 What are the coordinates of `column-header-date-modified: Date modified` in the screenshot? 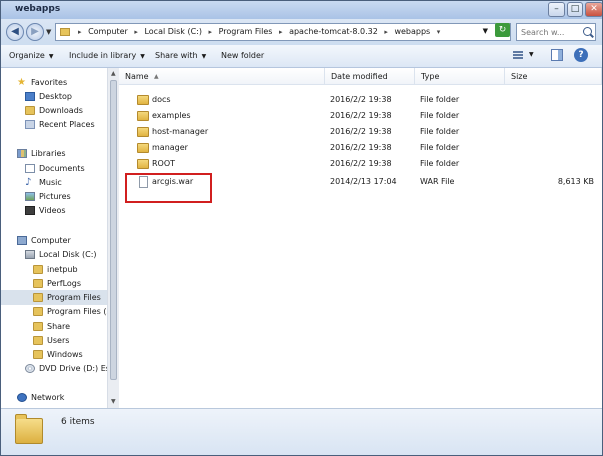 It's located at (370, 76).